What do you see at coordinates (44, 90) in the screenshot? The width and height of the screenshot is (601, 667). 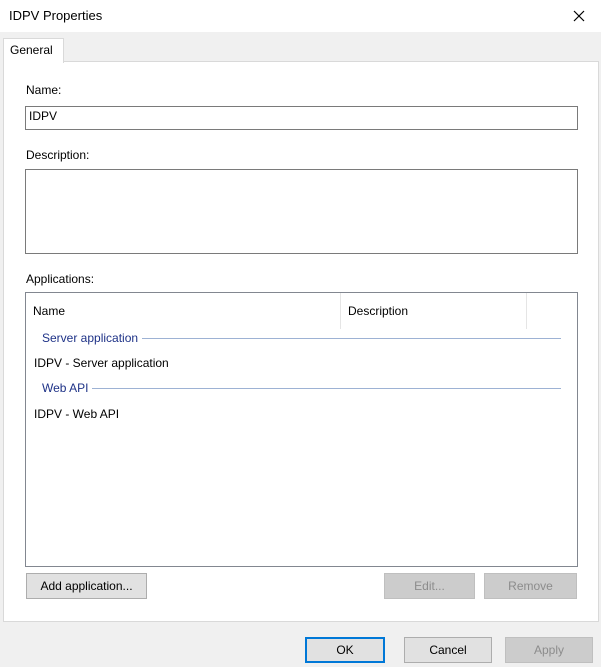 I see `name-label: Name:` at bounding box center [44, 90].